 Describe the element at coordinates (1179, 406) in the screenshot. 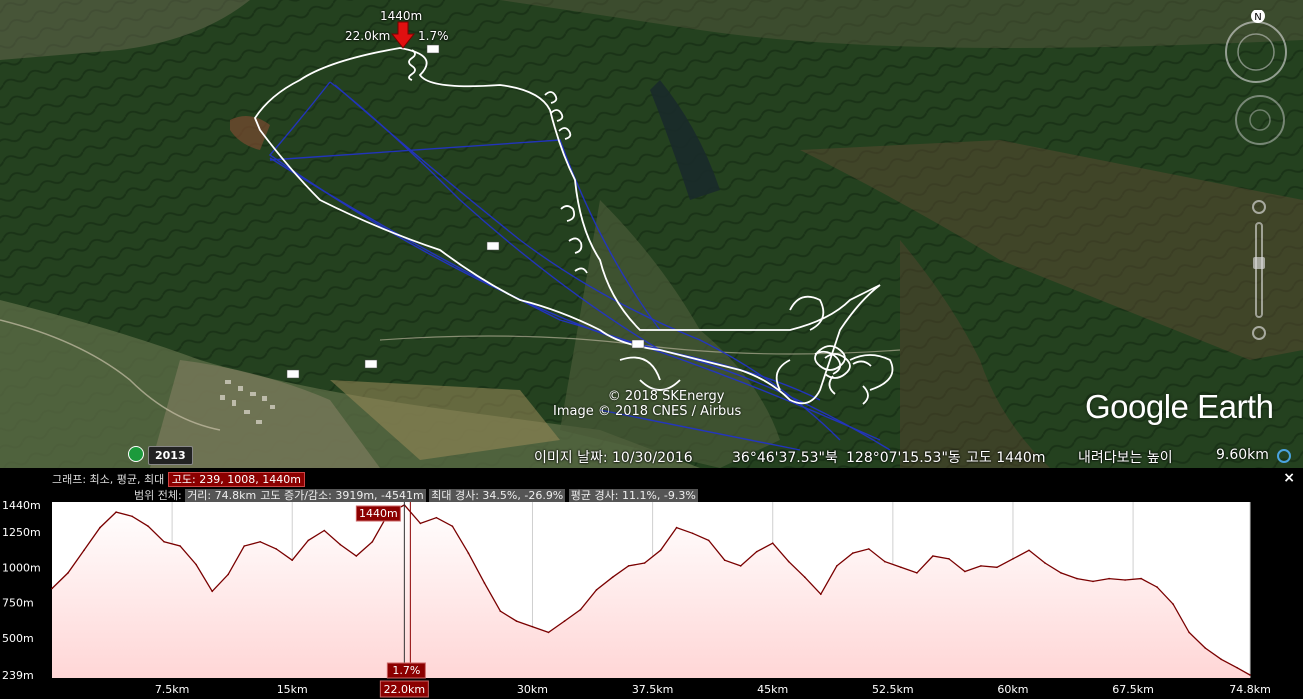

I see `google-earth-logo: Google Earth` at that location.